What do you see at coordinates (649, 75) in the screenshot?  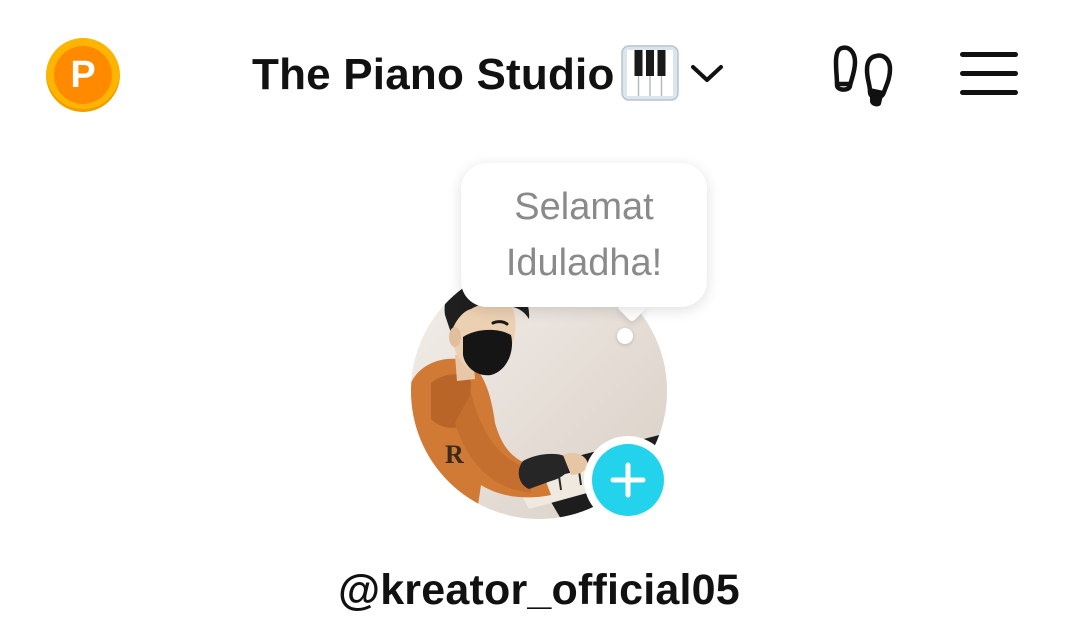 I see `piano-keys-icon` at bounding box center [649, 75].